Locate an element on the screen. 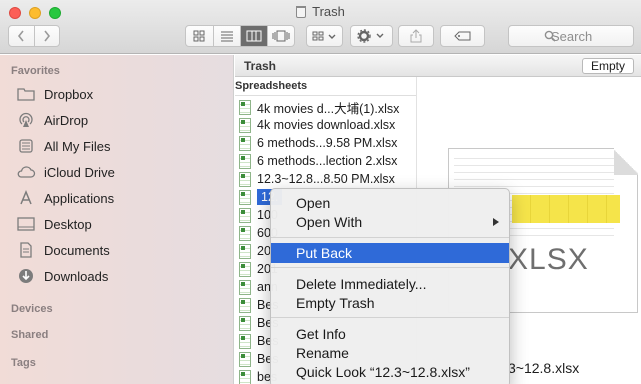  list-view-button is located at coordinates (226, 36).